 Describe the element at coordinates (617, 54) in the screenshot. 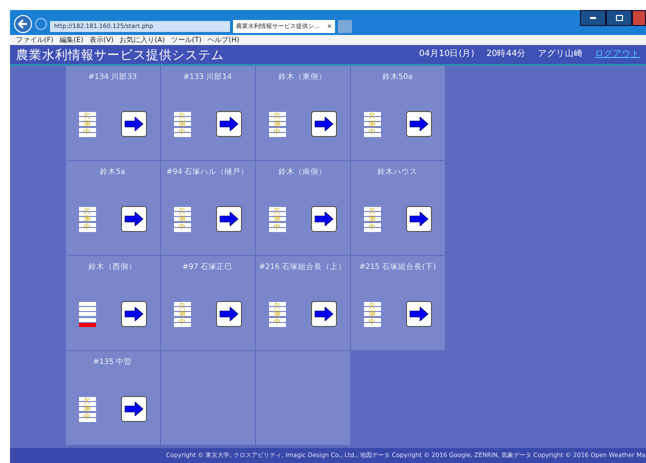

I see `logout-link: ログアウト` at that location.